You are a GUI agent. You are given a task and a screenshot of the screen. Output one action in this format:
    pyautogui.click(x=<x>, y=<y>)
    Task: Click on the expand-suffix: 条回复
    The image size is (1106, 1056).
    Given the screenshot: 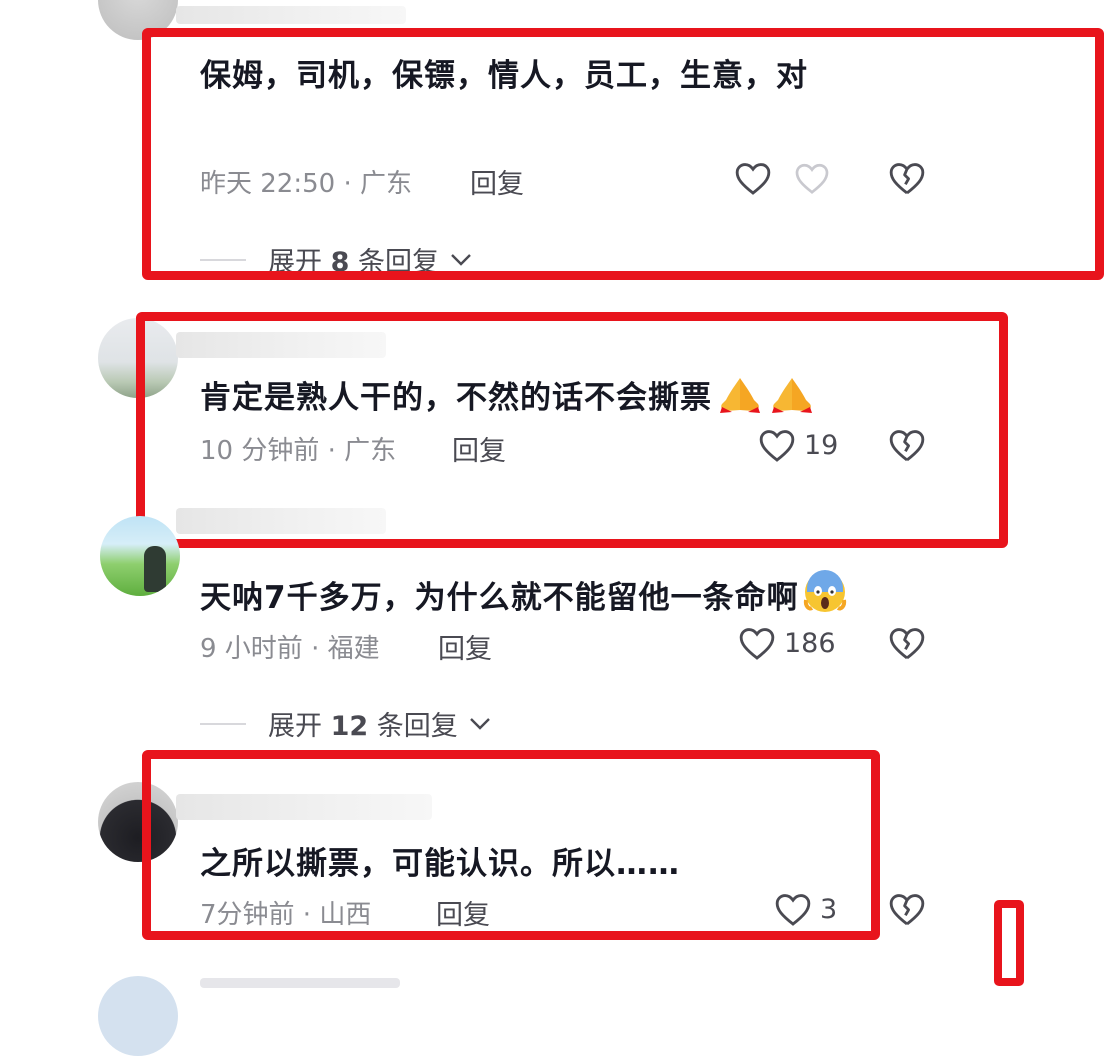 What is the action you would take?
    pyautogui.click(x=413, y=726)
    